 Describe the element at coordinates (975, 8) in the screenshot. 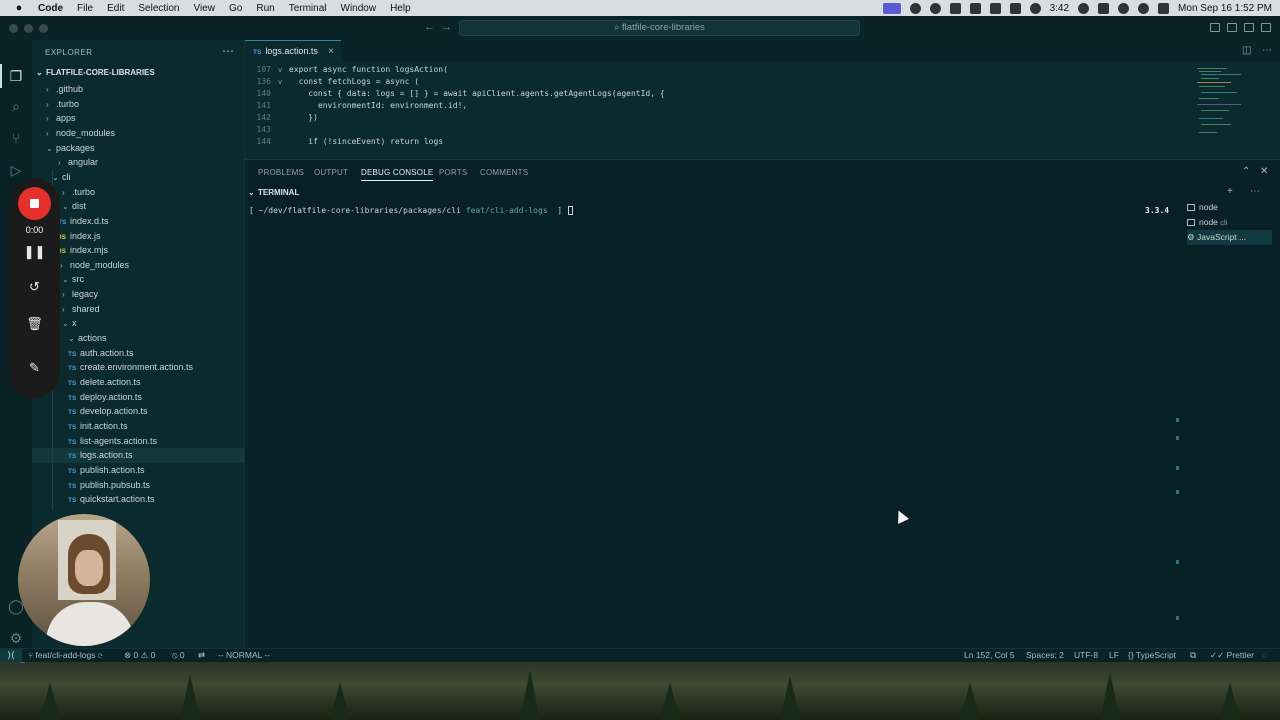

I see `display-icon` at that location.